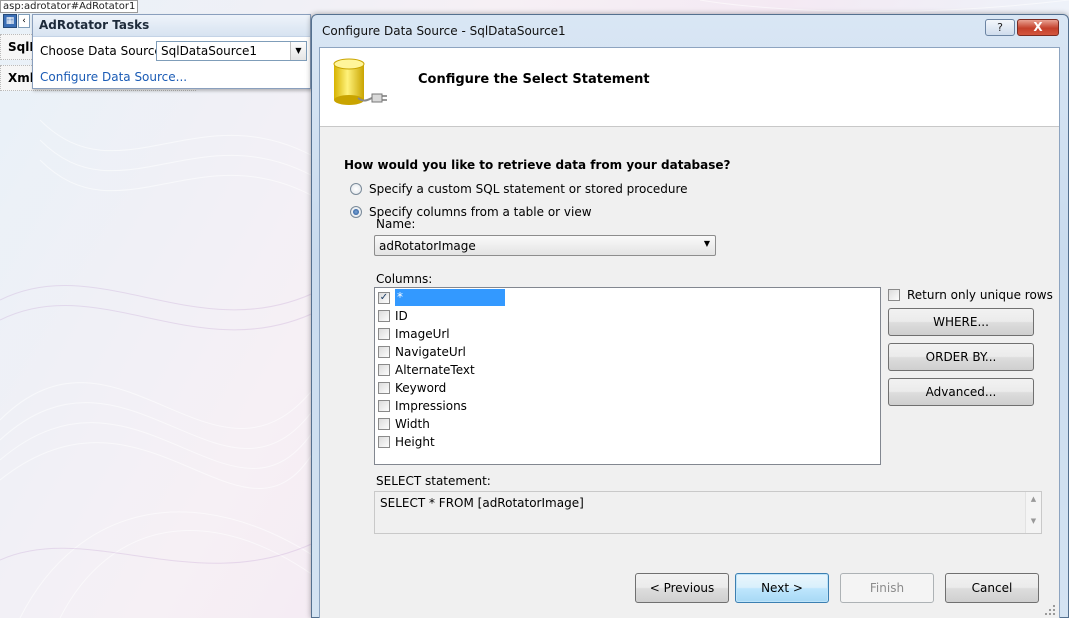 The width and height of the screenshot is (1069, 618). I want to click on data-source-dropdown: SqlDataSource1 ▼, so click(231, 51).